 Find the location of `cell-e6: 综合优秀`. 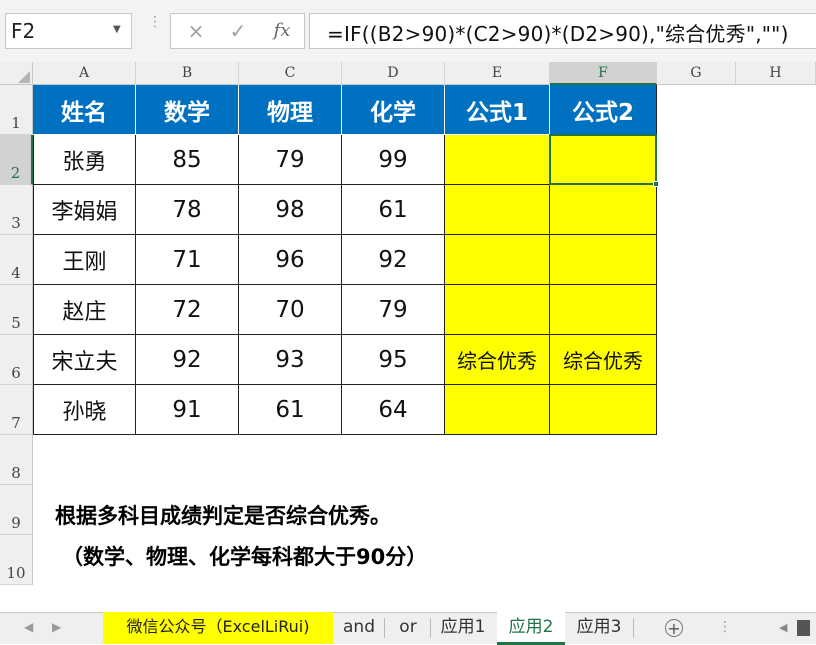

cell-e6: 综合优秀 is located at coordinates (497, 360).